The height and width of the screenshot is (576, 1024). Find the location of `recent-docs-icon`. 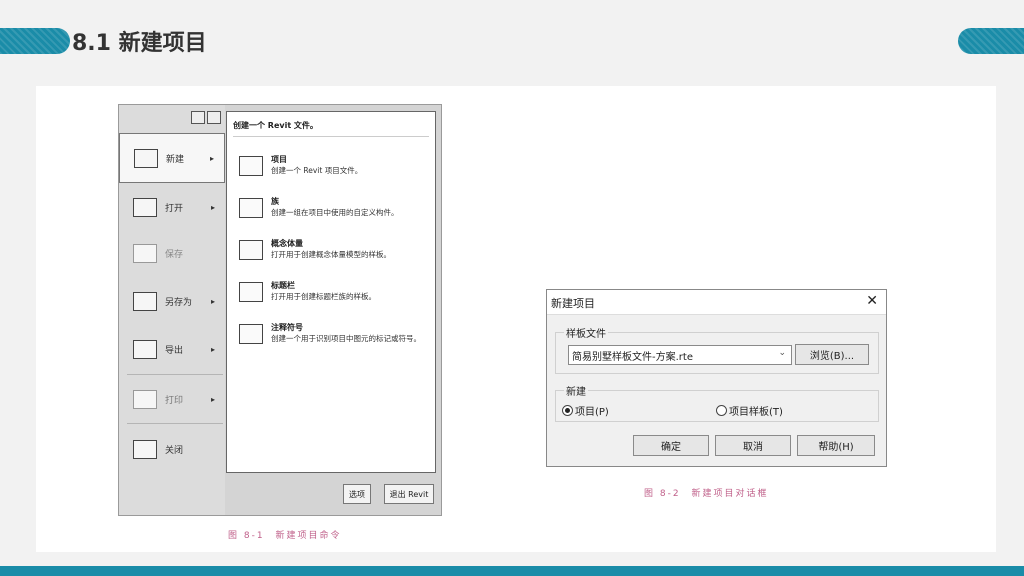

recent-docs-icon is located at coordinates (198, 117).